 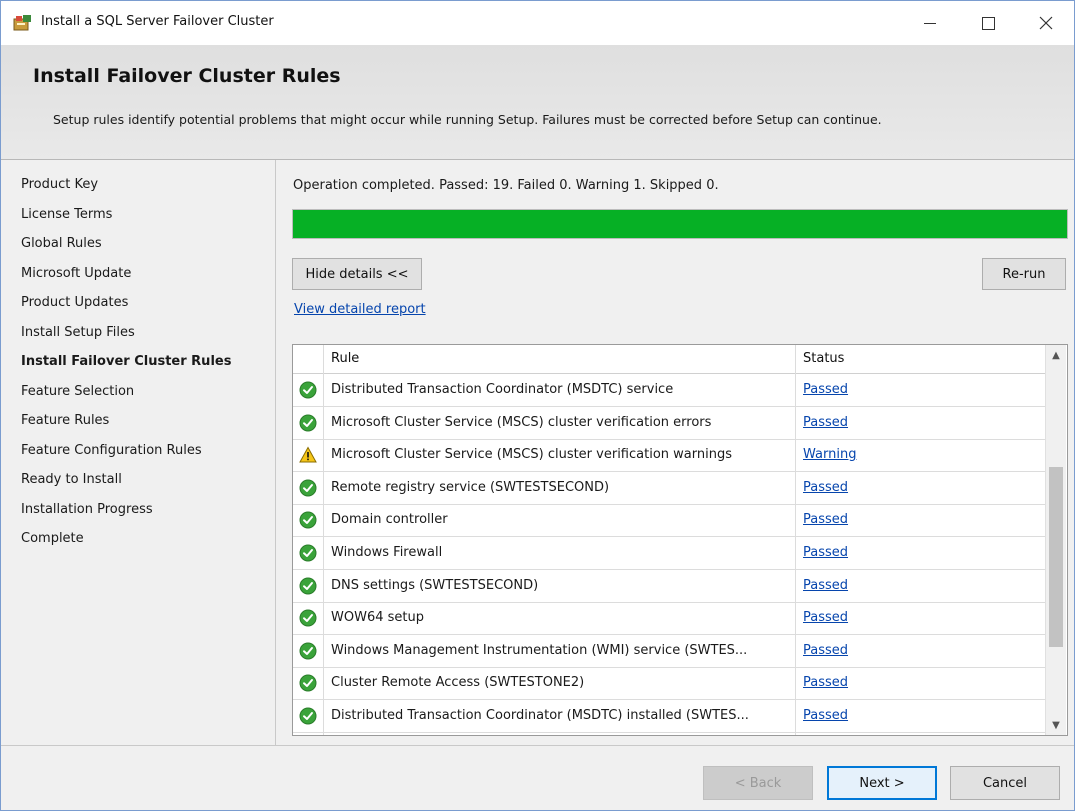 What do you see at coordinates (669, 619) in the screenshot?
I see `table-row: WOW64 setup Passed` at bounding box center [669, 619].